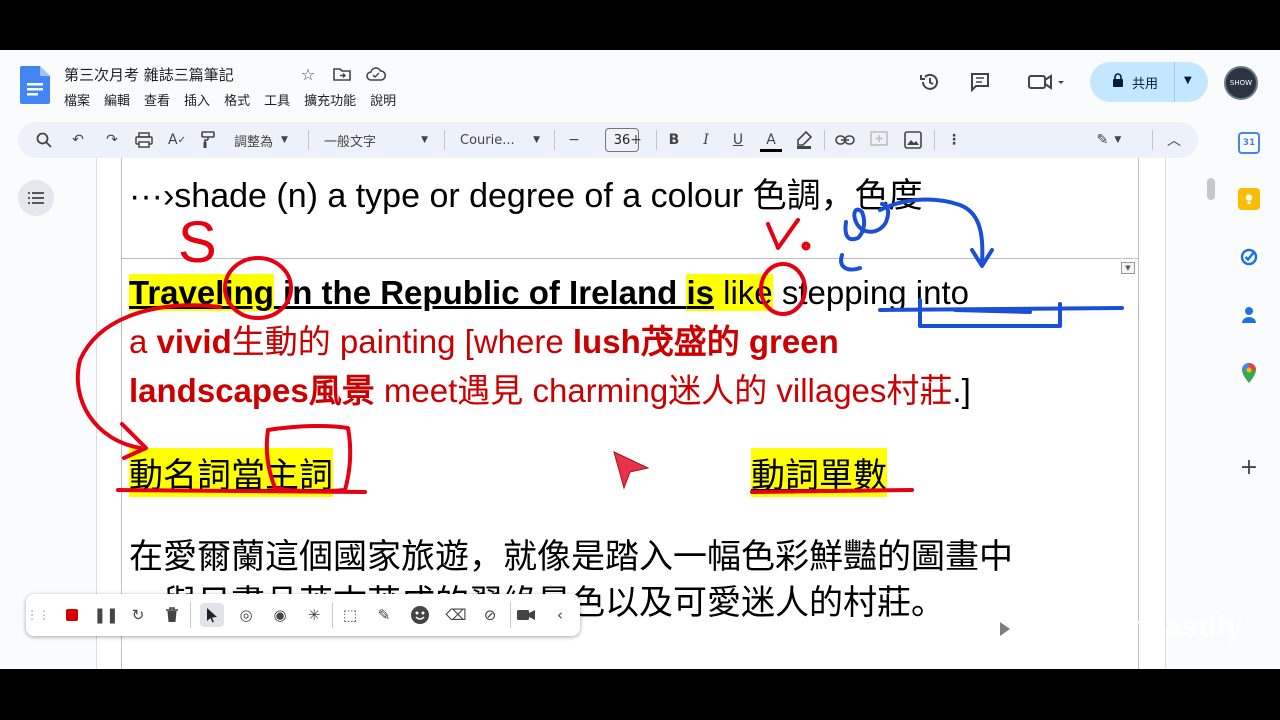  Describe the element at coordinates (1012, 629) in the screenshot. I see `screencastify-logo-icon` at that location.